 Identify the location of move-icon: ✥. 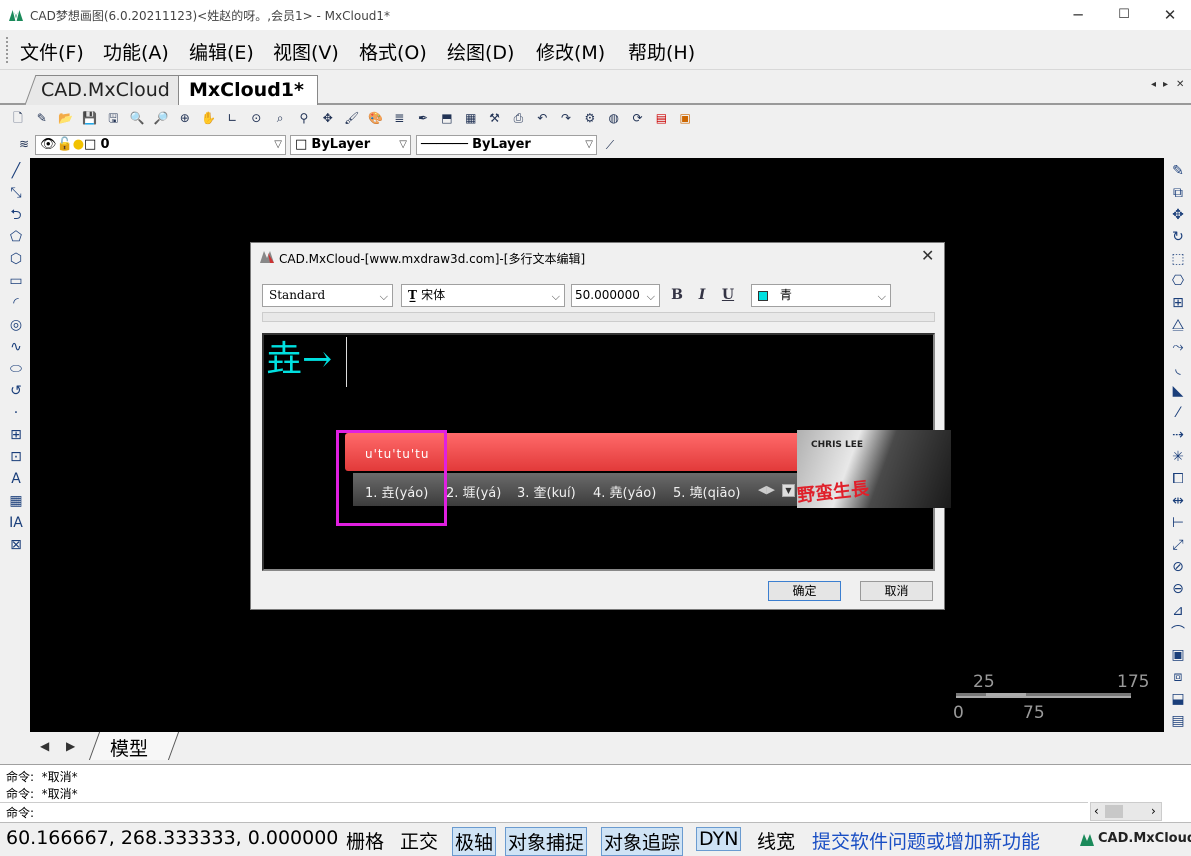
(1177, 215).